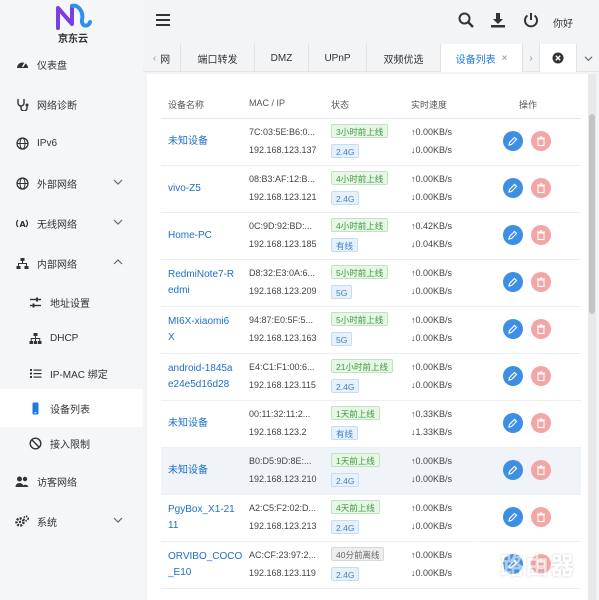  I want to click on sidebar-item-internal-network: 内部网络, so click(71, 263).